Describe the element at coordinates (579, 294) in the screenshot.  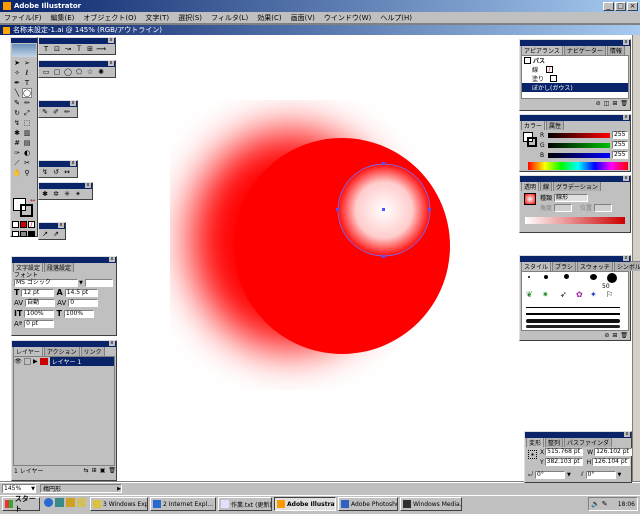
I see `brush-flower-icon: ✿` at that location.